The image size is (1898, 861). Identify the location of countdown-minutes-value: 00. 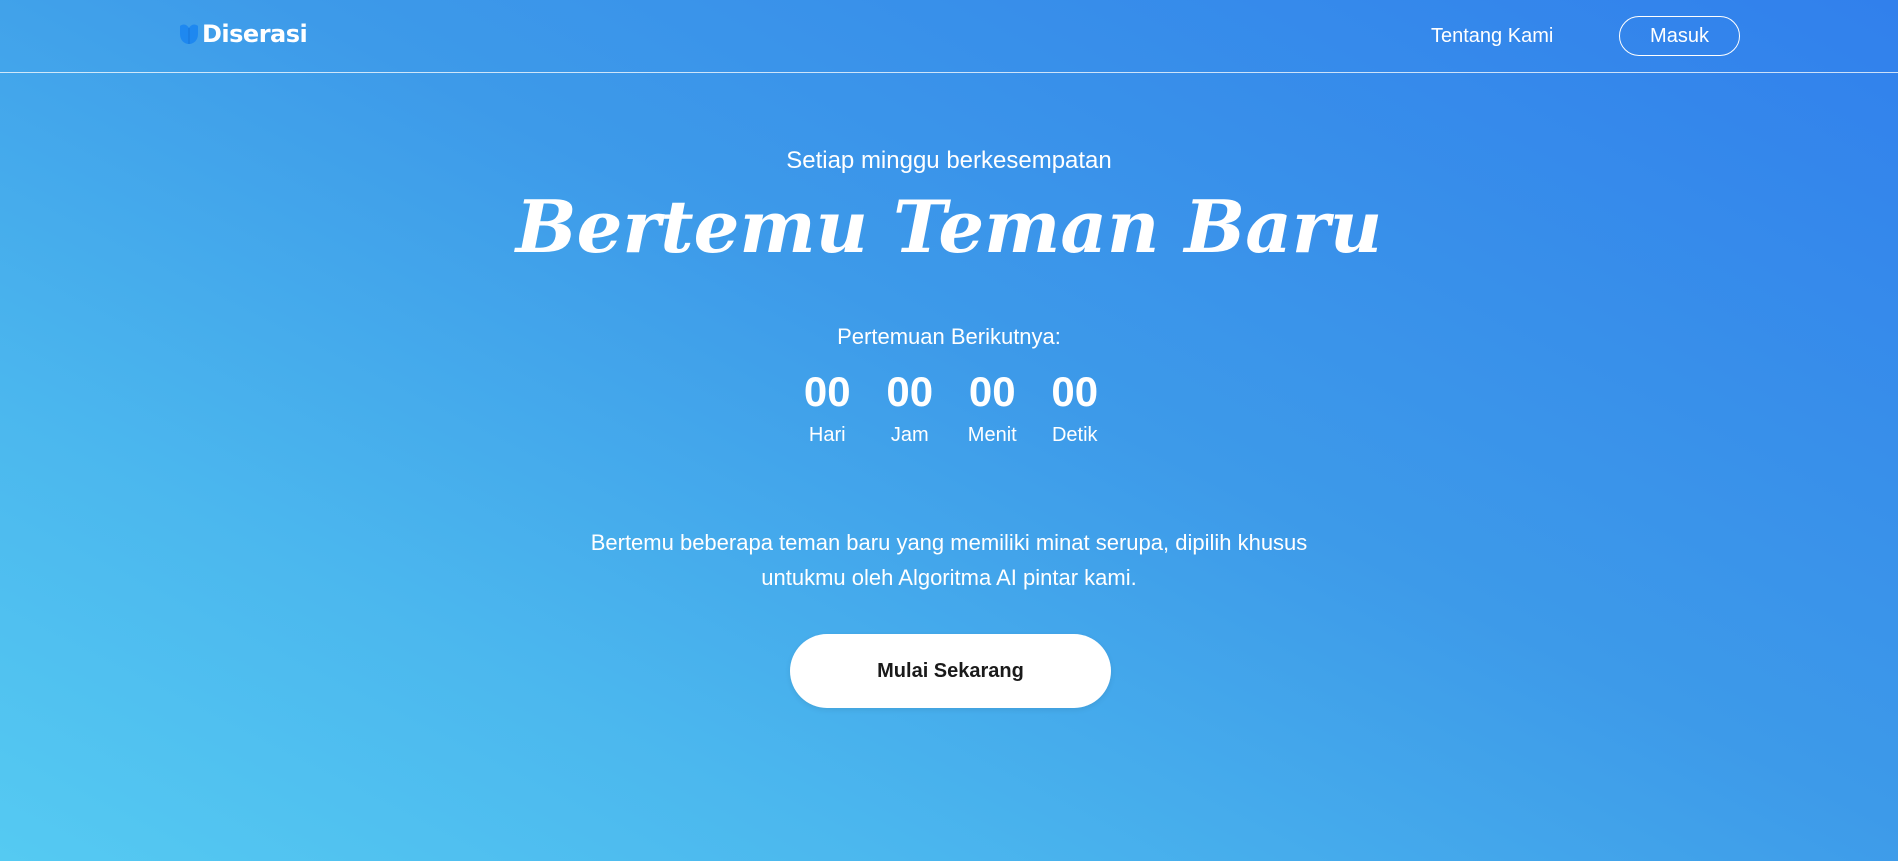
(992, 391).